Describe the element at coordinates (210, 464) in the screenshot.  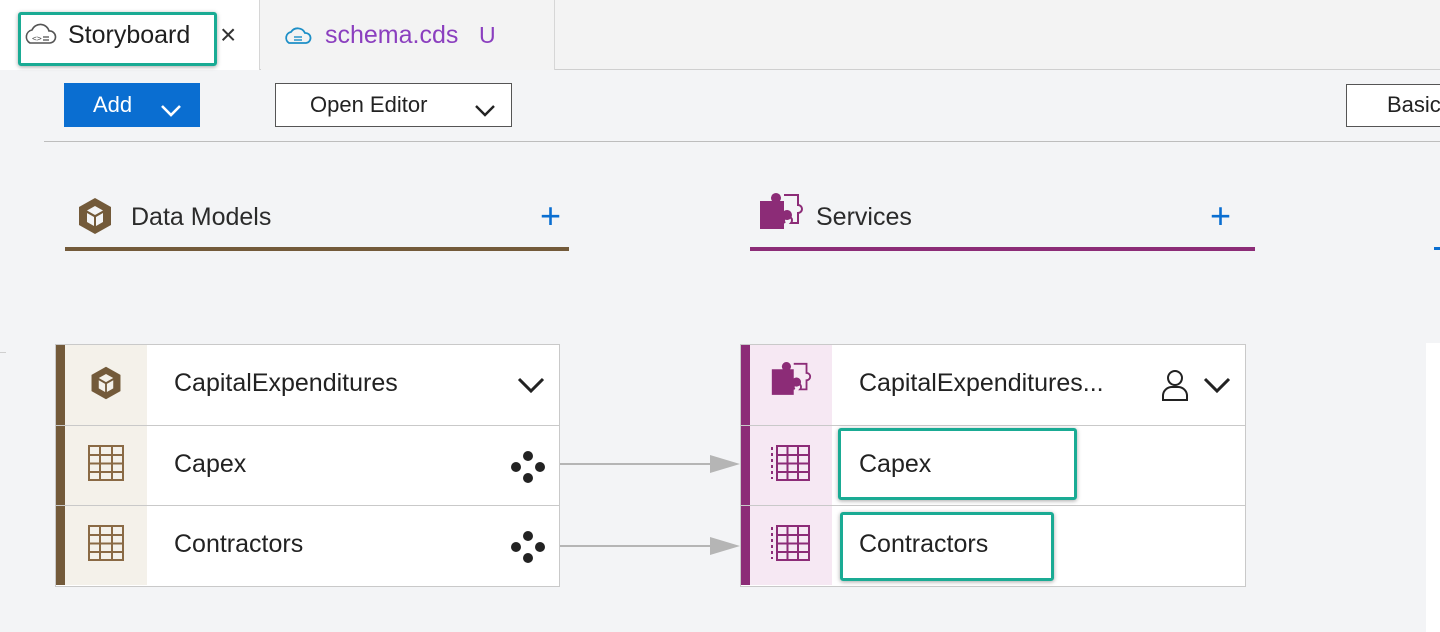
I see `entity-name: Capex` at that location.